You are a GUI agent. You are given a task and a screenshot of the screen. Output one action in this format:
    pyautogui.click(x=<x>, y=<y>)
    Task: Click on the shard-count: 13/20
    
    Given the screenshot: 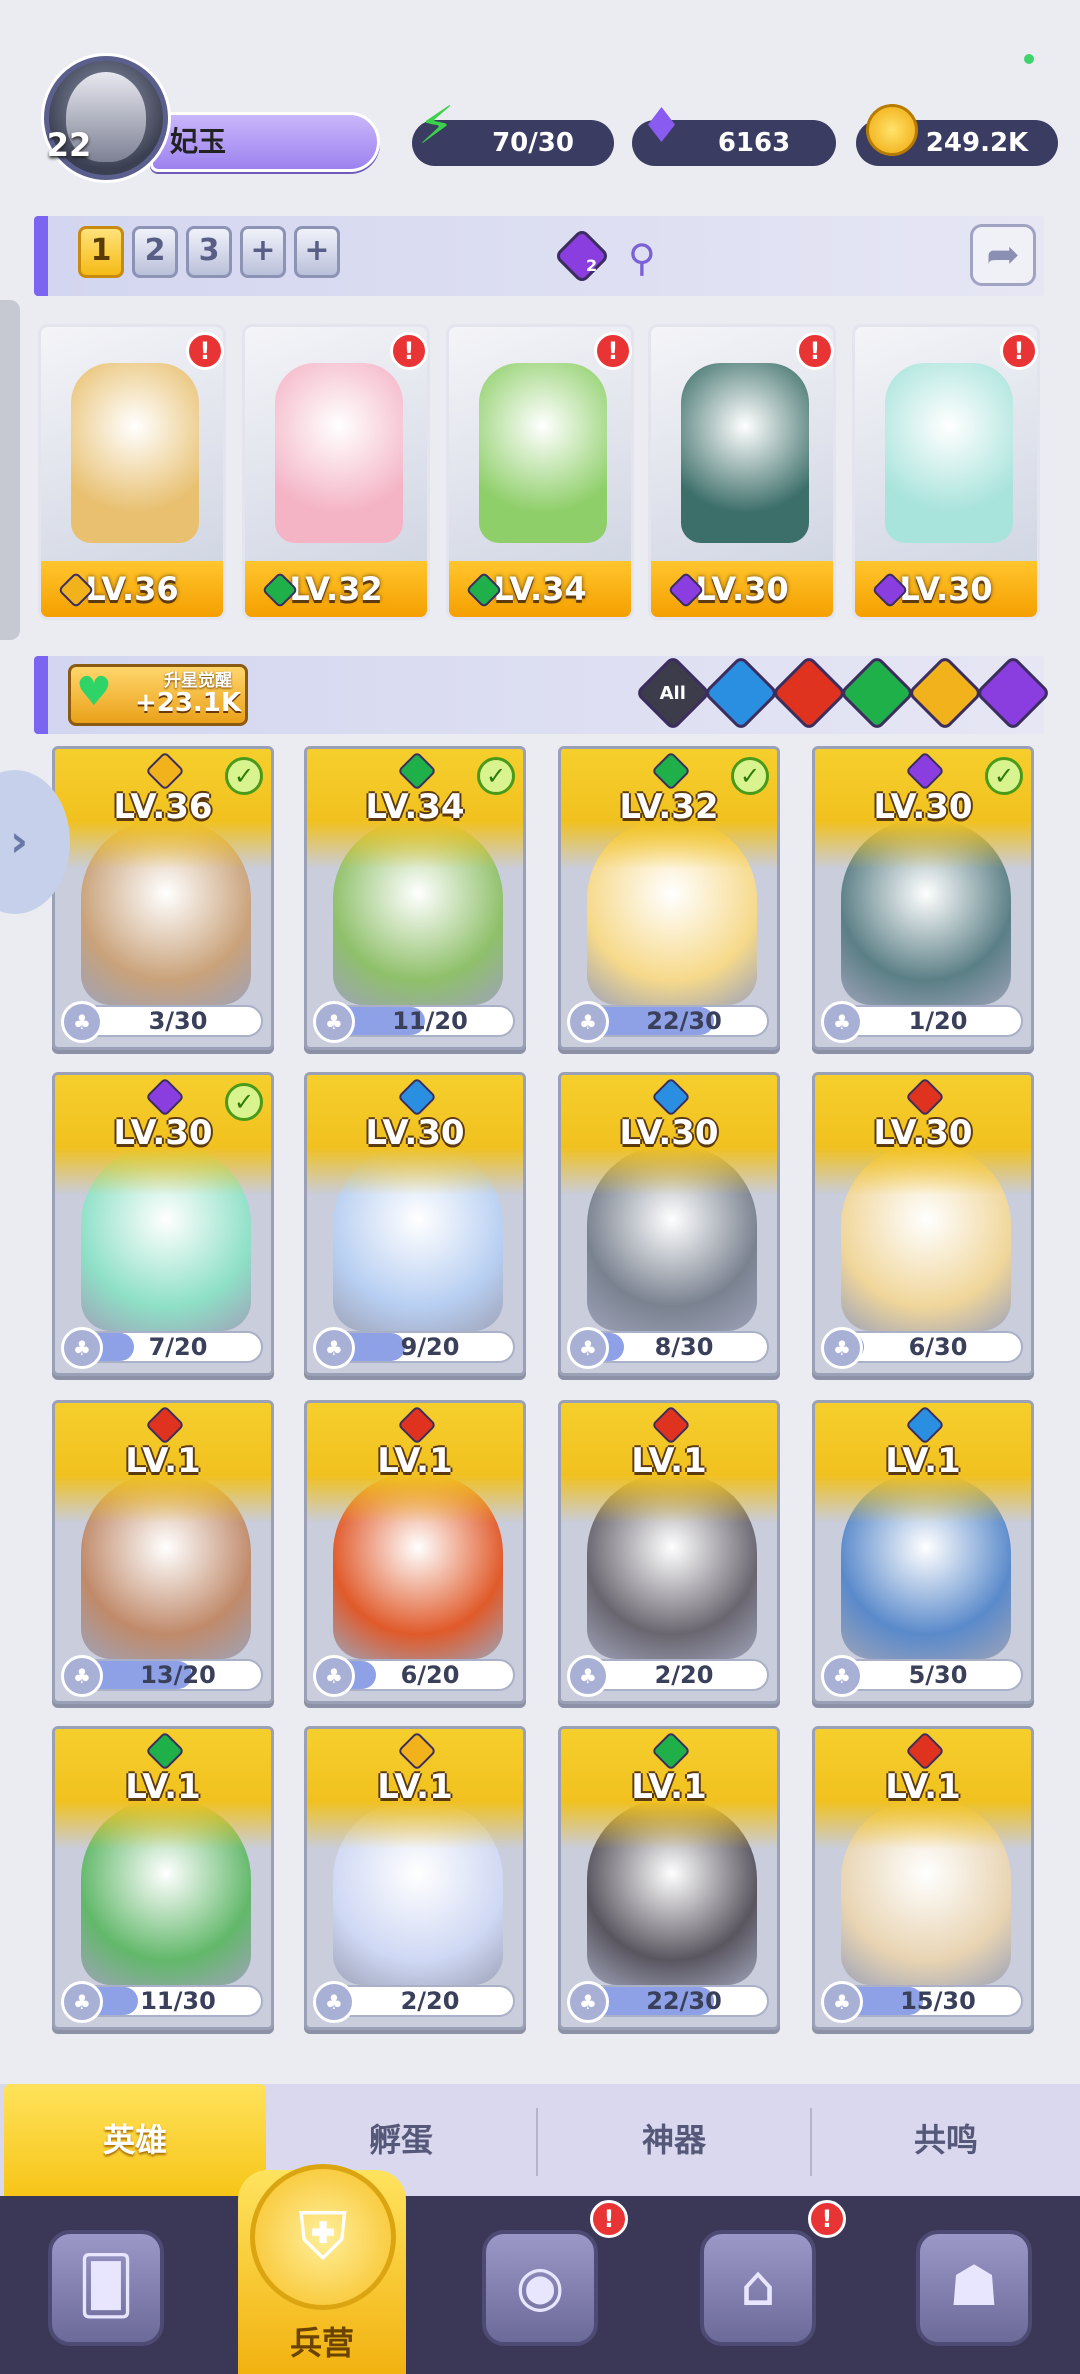 What is the action you would take?
    pyautogui.click(x=178, y=1675)
    